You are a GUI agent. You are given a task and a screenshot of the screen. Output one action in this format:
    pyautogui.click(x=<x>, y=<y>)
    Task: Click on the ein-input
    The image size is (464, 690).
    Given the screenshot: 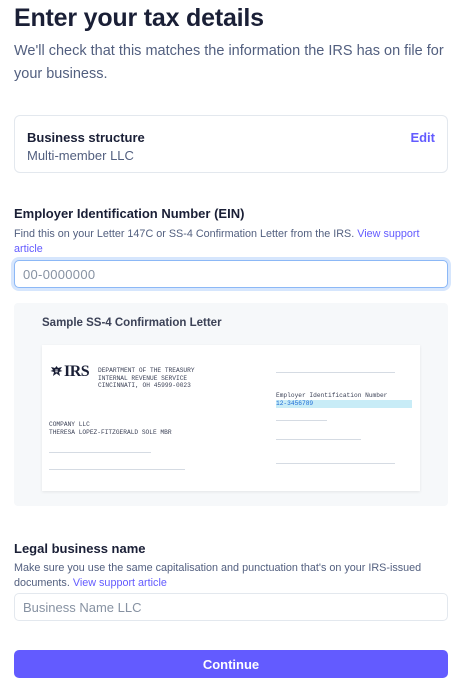 What is the action you would take?
    pyautogui.click(x=231, y=274)
    